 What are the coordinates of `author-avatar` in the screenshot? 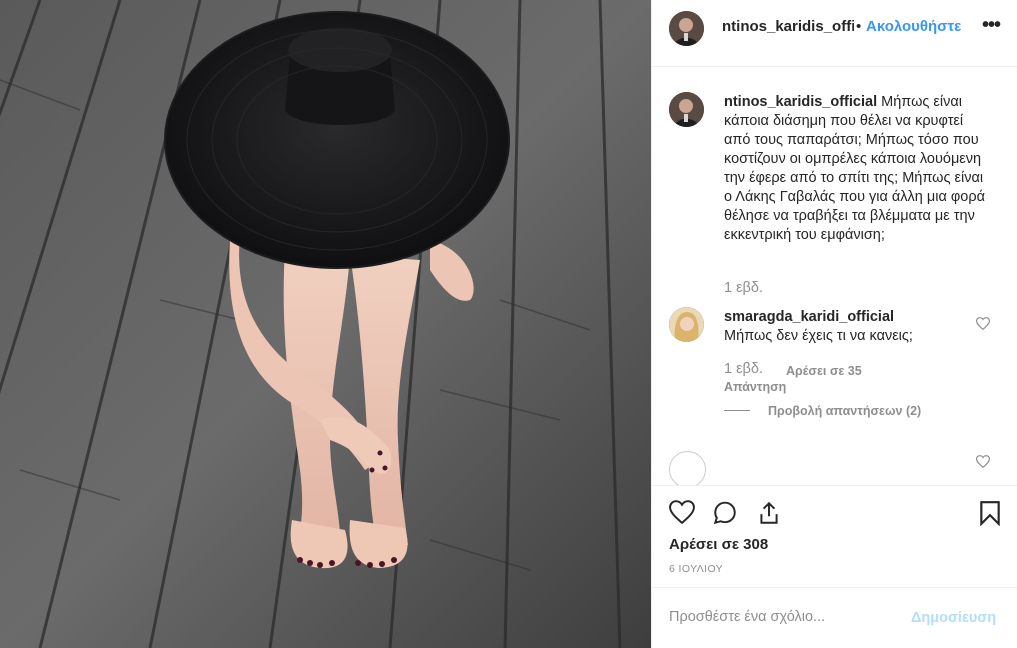 It's located at (686, 28).